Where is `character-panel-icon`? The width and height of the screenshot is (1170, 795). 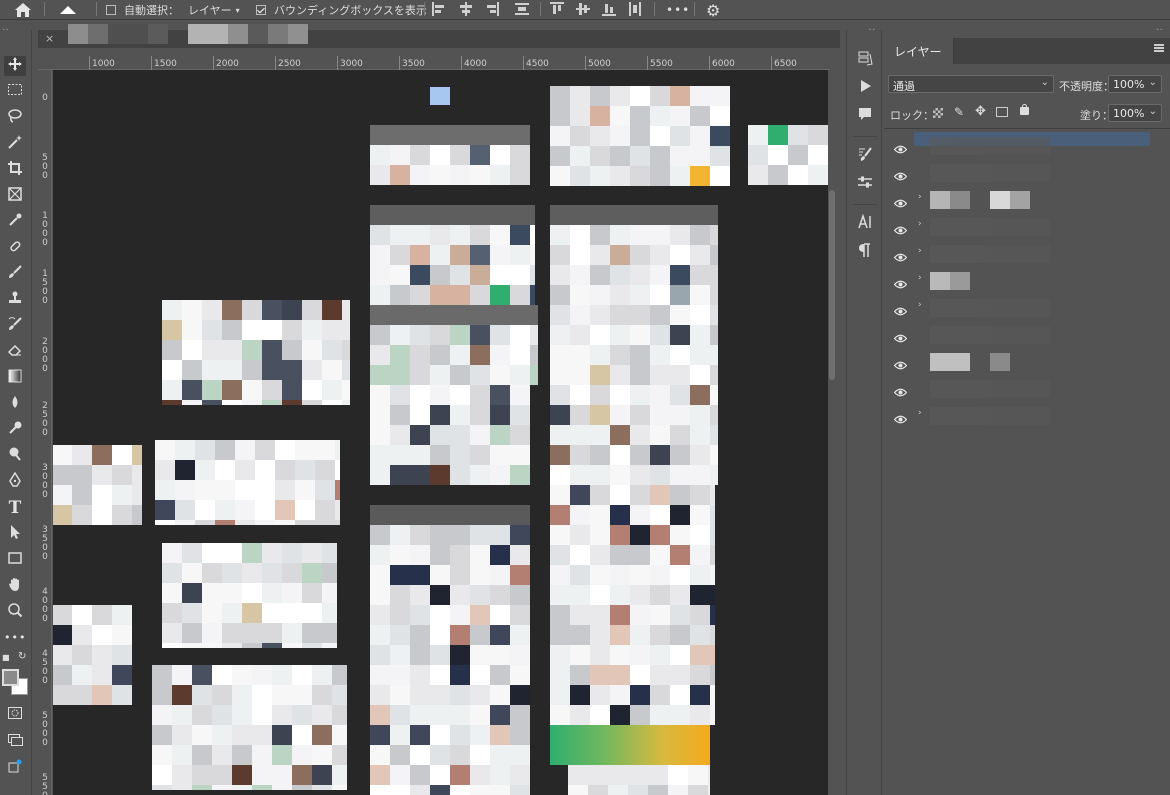 character-panel-icon is located at coordinates (865, 223).